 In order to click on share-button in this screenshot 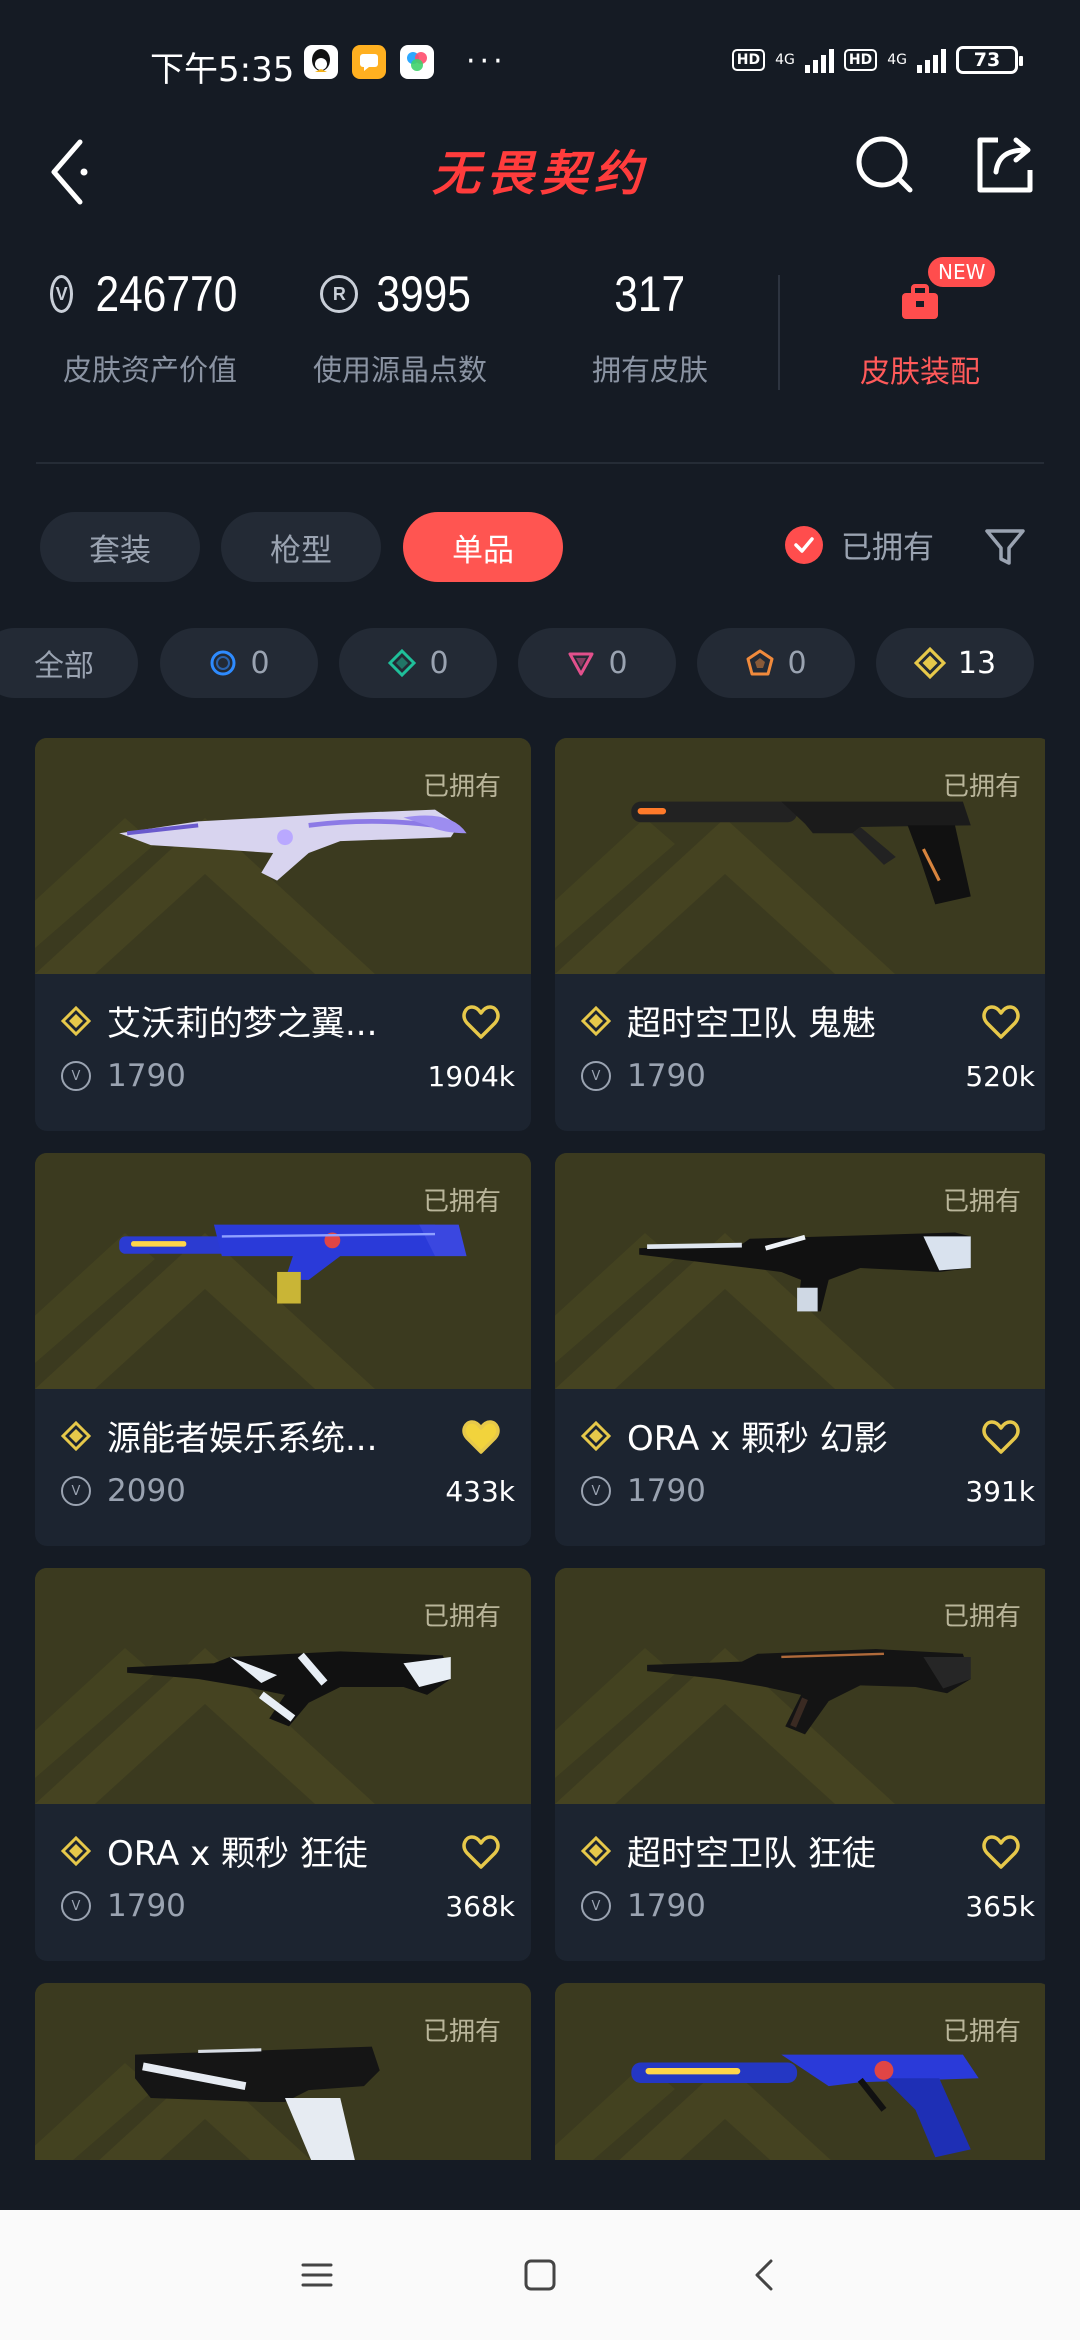, I will do `click(1005, 165)`.